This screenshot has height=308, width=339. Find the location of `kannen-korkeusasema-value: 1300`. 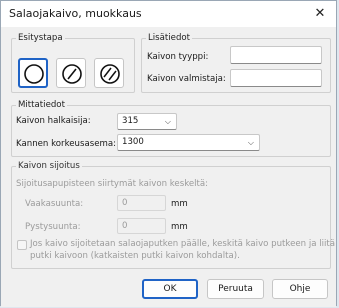

kannen-korkeusasema-value: 1300 is located at coordinates (133, 142).